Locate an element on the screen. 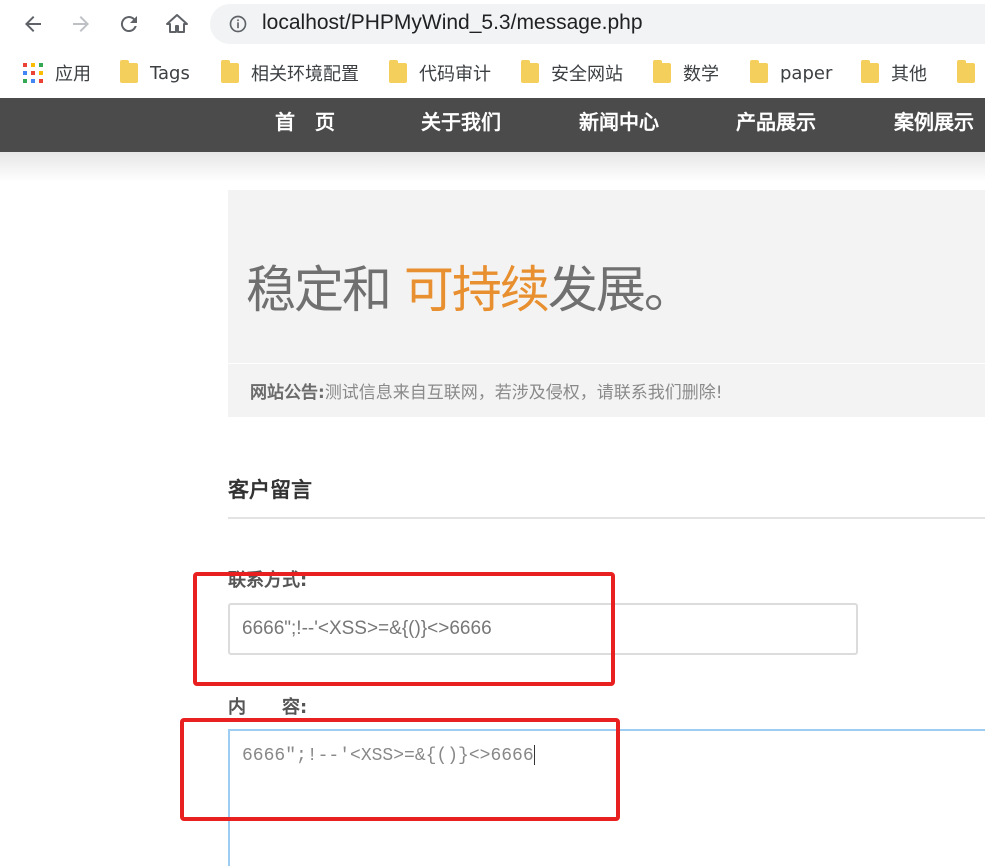 The height and width of the screenshot is (866, 985). form-title: 客户留言 is located at coordinates (270, 490).